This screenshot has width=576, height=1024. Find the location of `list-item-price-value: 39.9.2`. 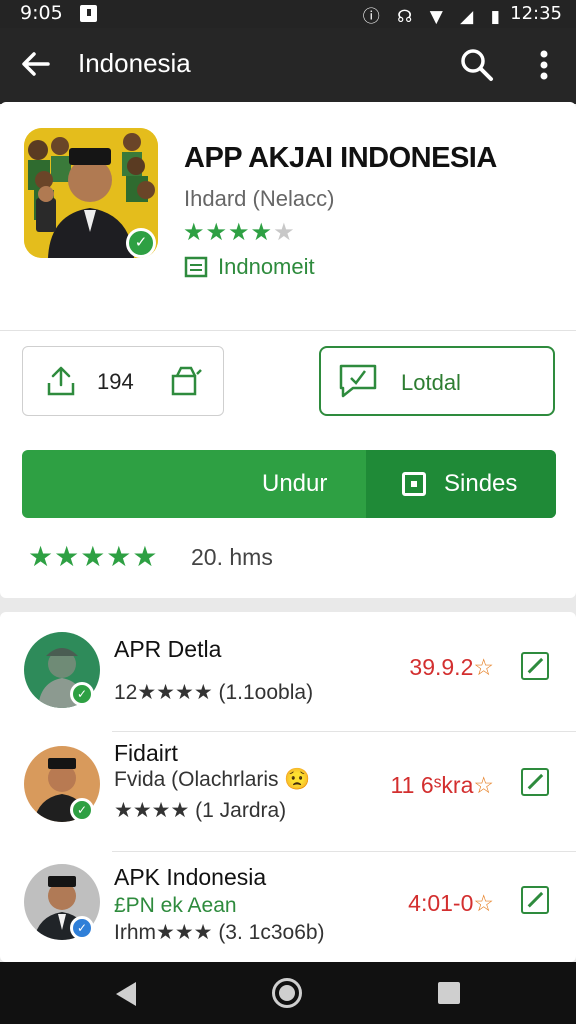

list-item-price-value: 39.9.2 is located at coordinates (441, 667).